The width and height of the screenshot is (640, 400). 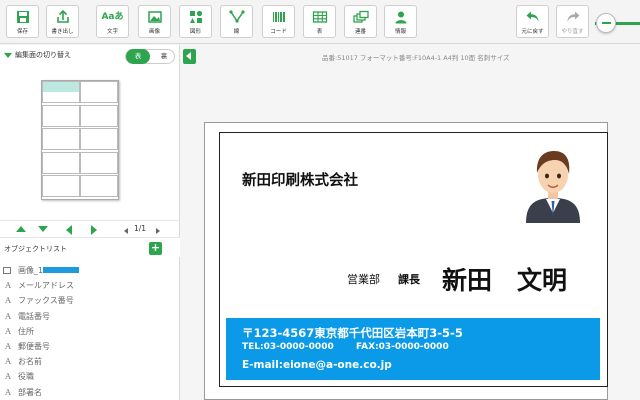 I want to click on move-top-icon, so click(x=21, y=229).